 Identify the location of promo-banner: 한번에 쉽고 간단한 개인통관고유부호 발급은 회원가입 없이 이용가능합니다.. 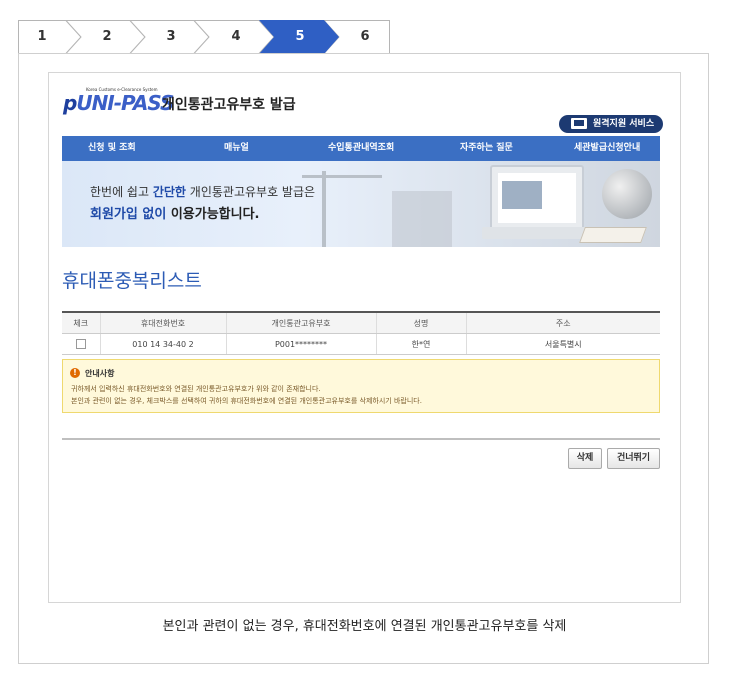
(361, 204).